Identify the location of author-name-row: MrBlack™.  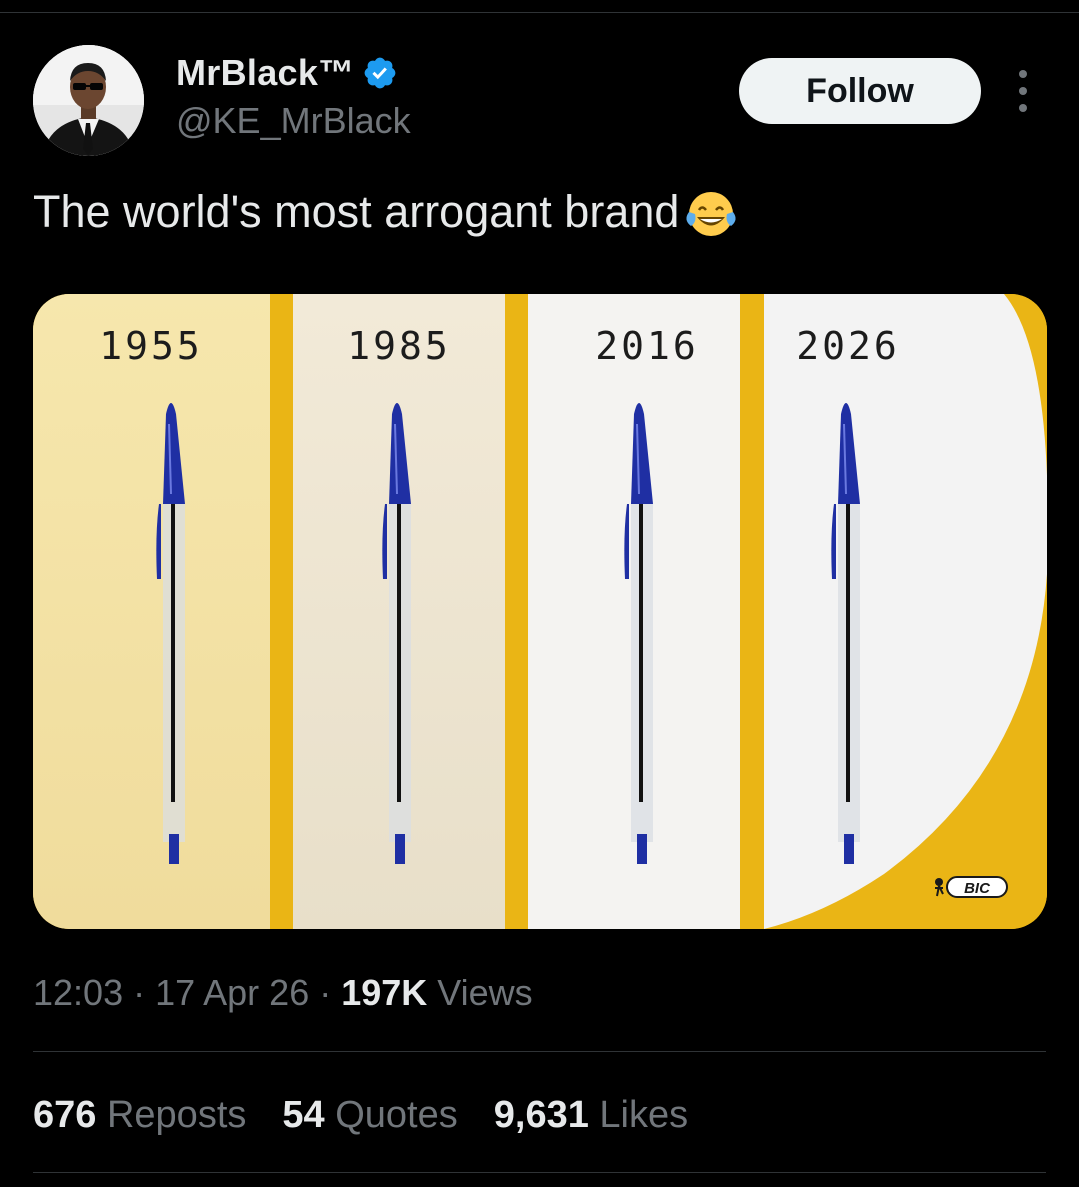
(287, 73).